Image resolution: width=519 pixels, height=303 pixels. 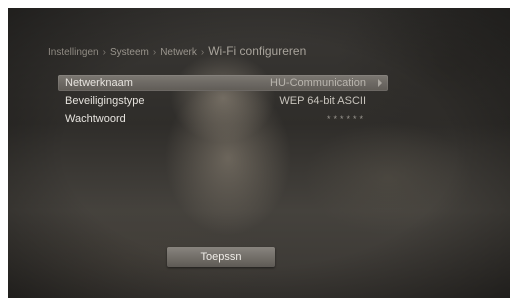 I want to click on breadcrumb-item-network: Netwerk, so click(x=178, y=52).